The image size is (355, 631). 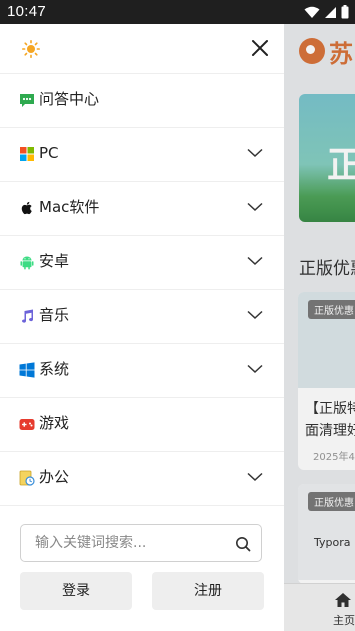 What do you see at coordinates (27, 263) in the screenshot?
I see `android-logo-icon` at bounding box center [27, 263].